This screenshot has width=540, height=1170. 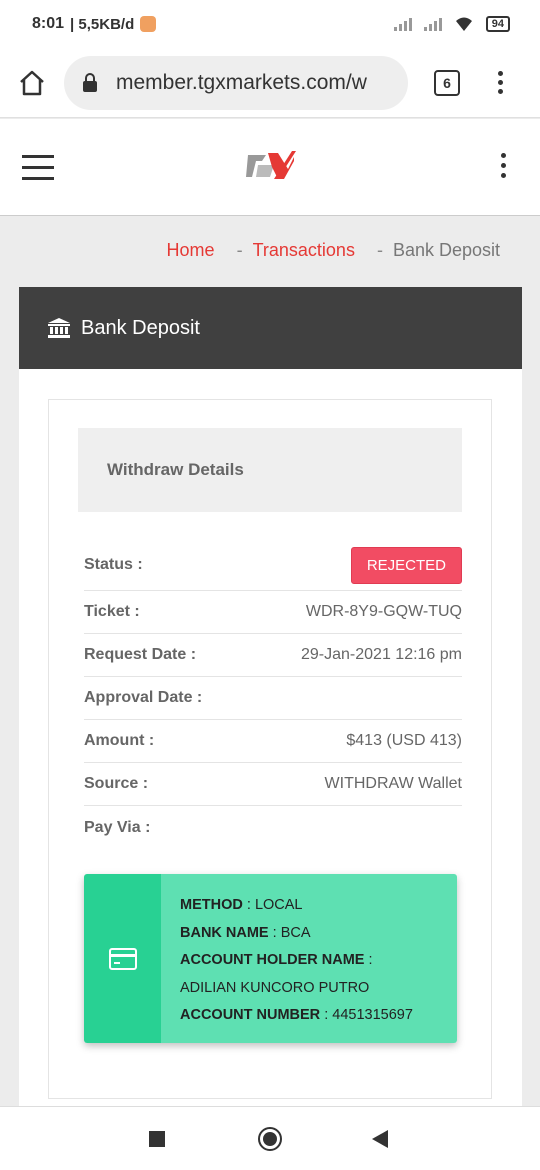 I want to click on notification-app-icon, so click(x=148, y=24).